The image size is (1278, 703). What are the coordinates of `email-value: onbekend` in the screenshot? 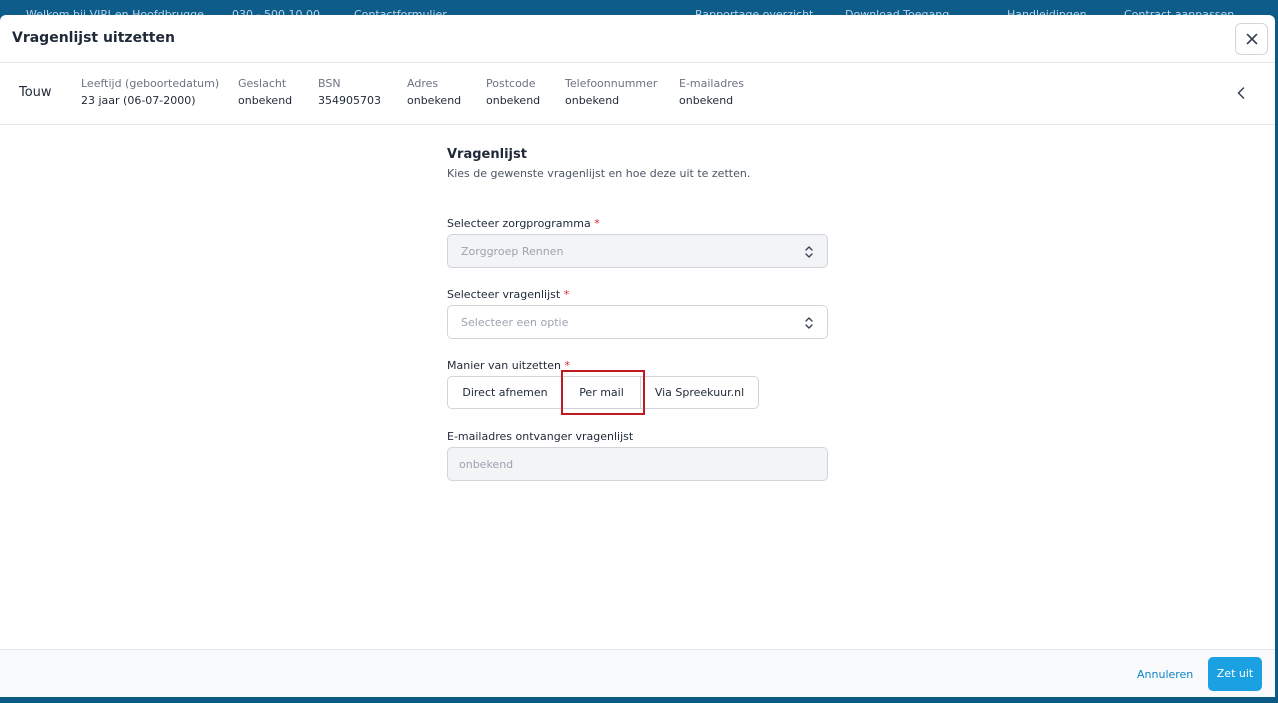 It's located at (486, 464).